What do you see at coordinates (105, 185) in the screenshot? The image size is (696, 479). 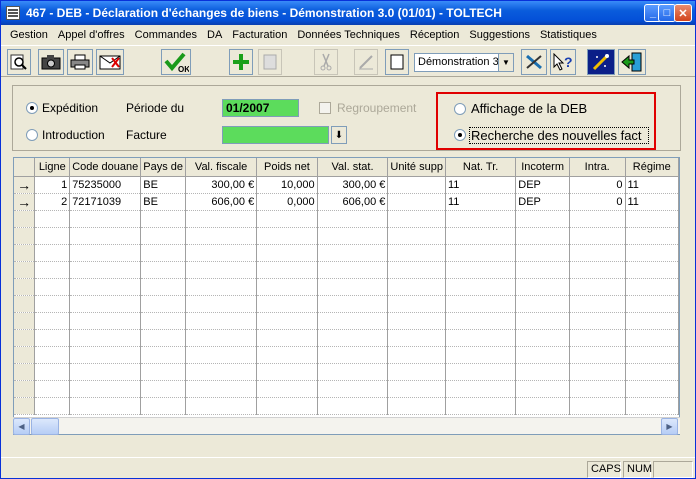 I see `cell-code-douane: 75235000` at bounding box center [105, 185].